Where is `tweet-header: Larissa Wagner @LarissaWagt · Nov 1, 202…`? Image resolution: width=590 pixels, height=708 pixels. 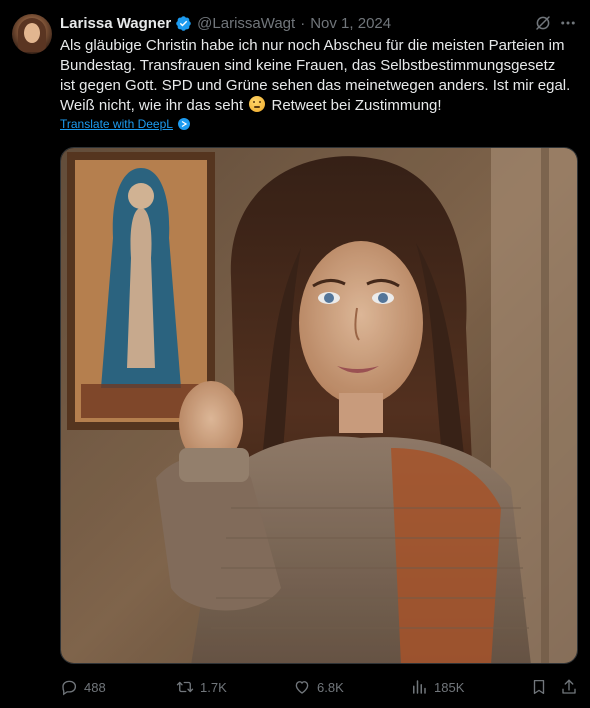
tweet-header: Larissa Wagner @LarissaWagt · Nov 1, 202… is located at coordinates (225, 23).